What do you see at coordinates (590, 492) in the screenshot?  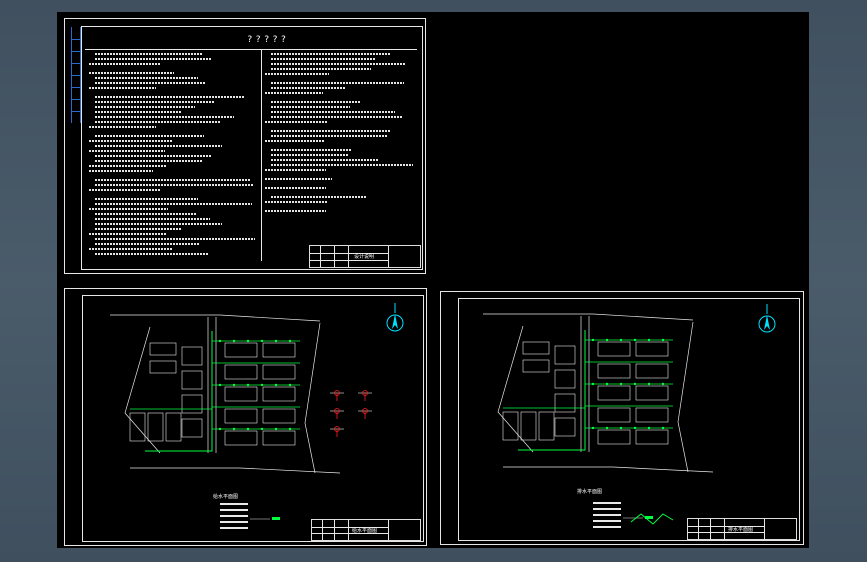 I see `plan-right-title: 排水平面图` at bounding box center [590, 492].